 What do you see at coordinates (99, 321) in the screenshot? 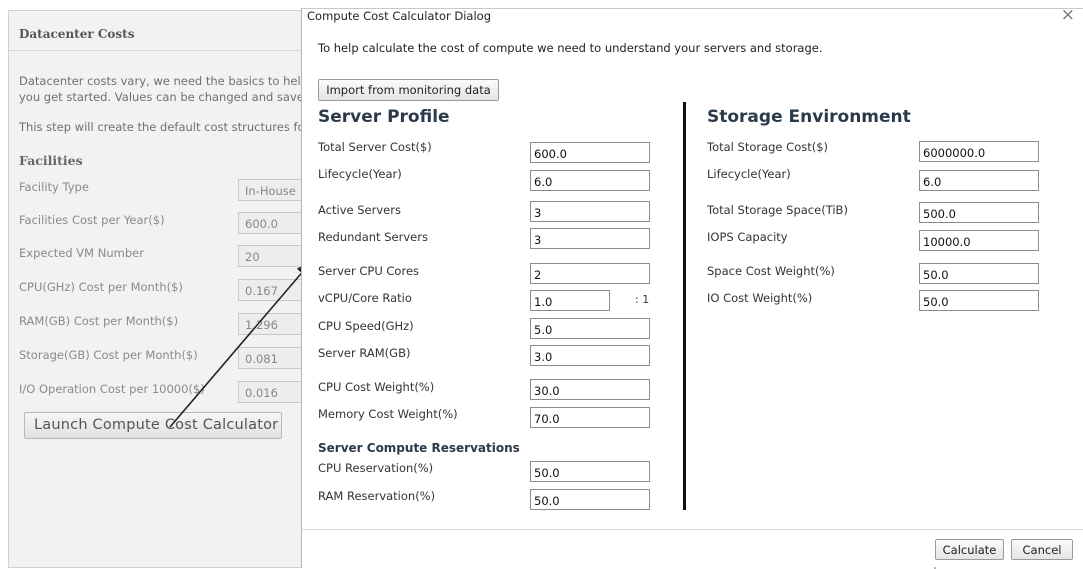
I see `ram-cost-label: RAM(GB) Cost per Month($)` at bounding box center [99, 321].